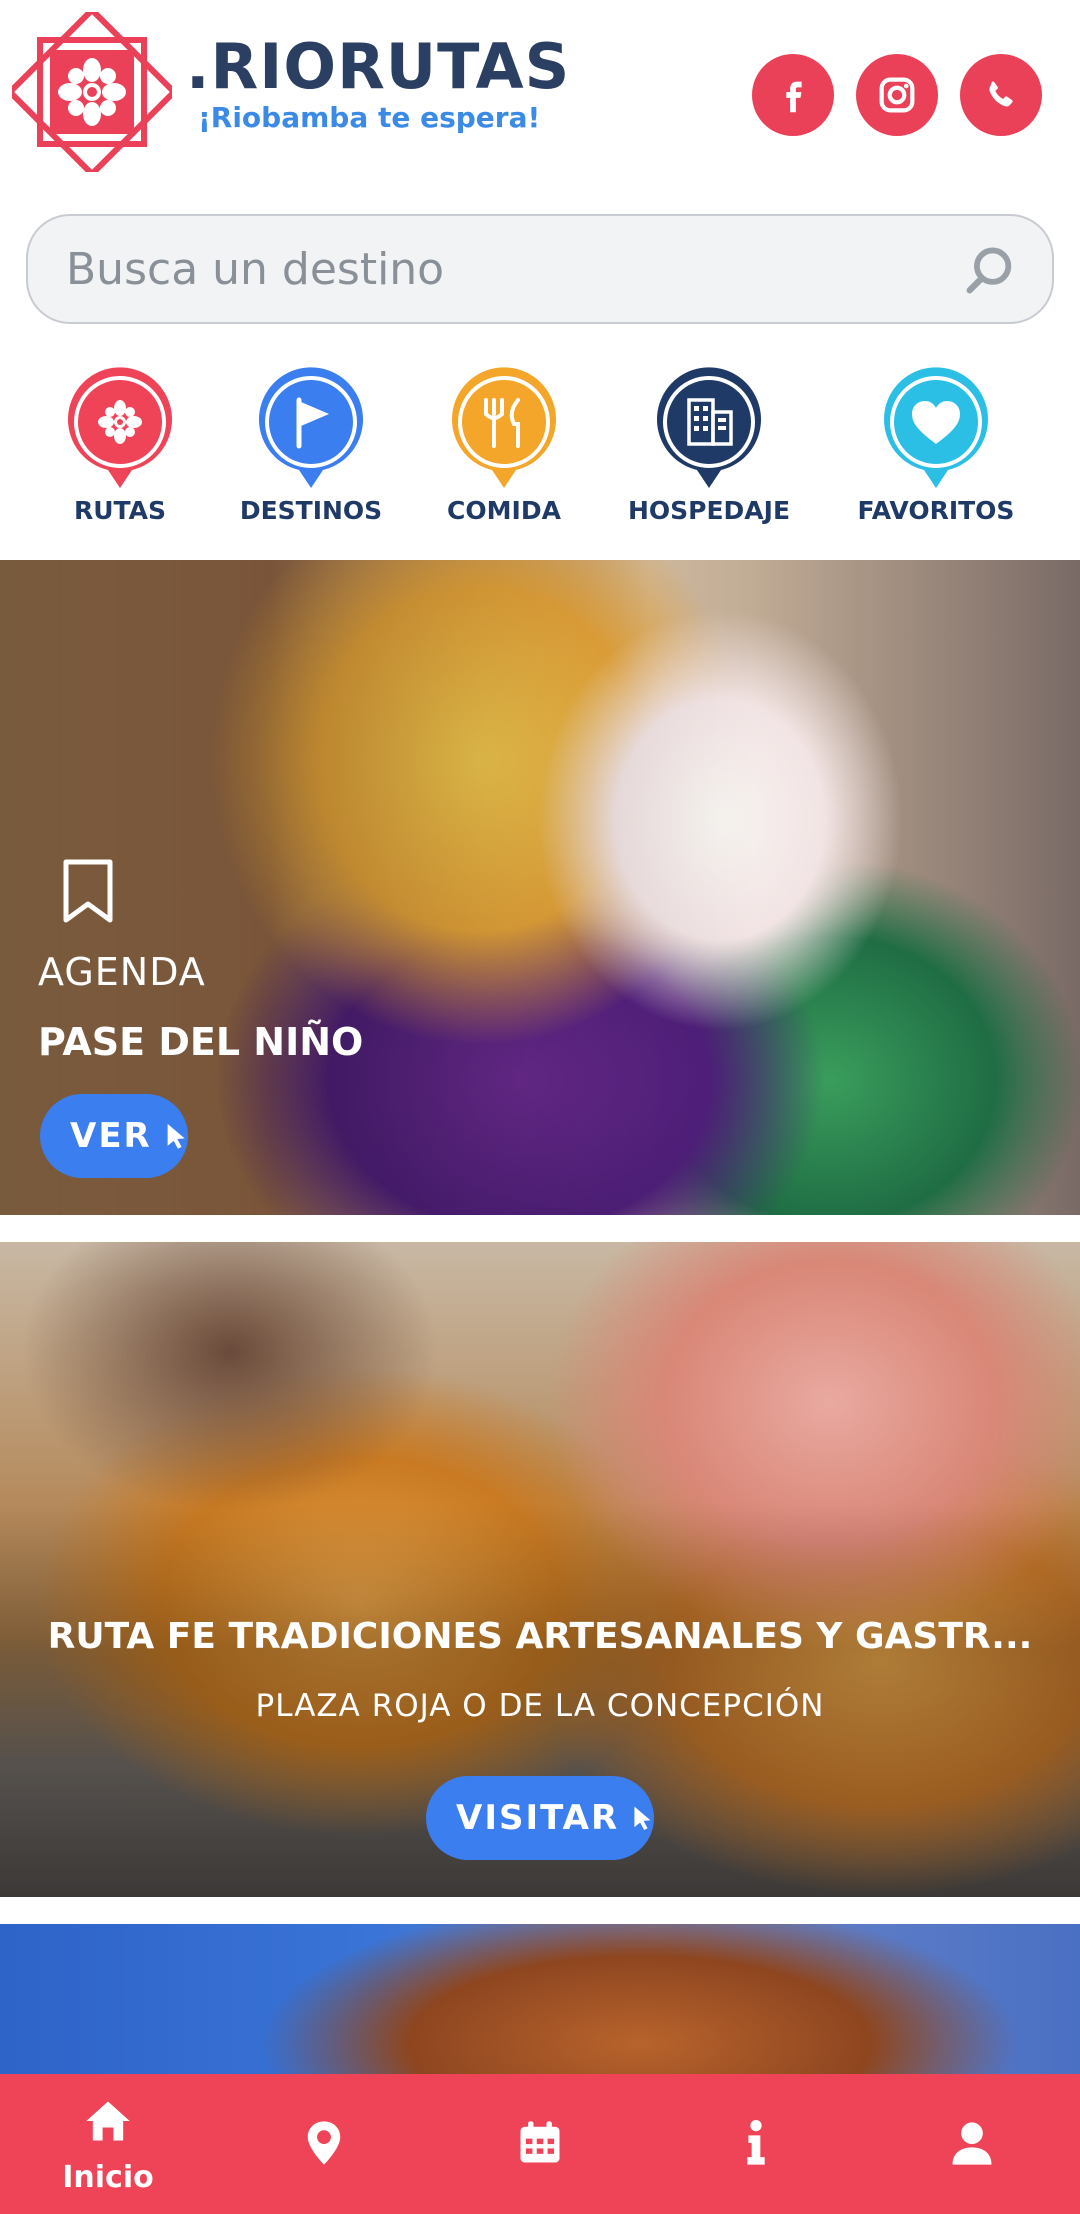  What do you see at coordinates (936, 427) in the screenshot?
I see `heart-icon` at bounding box center [936, 427].